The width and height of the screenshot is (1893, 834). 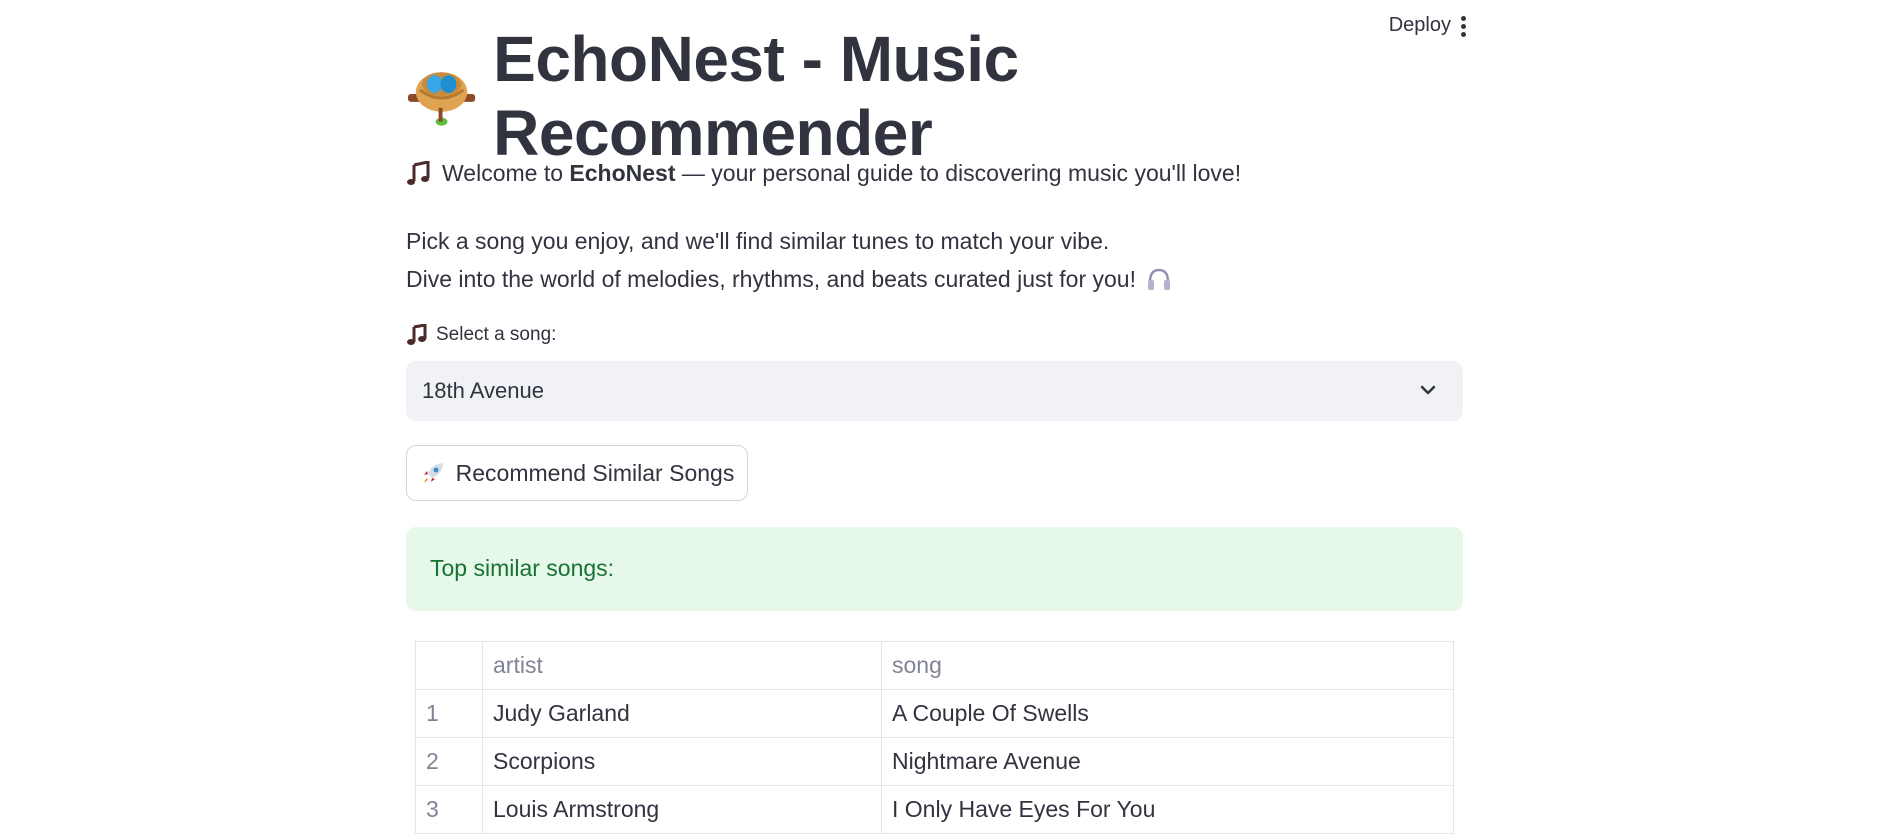 What do you see at coordinates (522, 568) in the screenshot?
I see `success-text: Top similar songs:` at bounding box center [522, 568].